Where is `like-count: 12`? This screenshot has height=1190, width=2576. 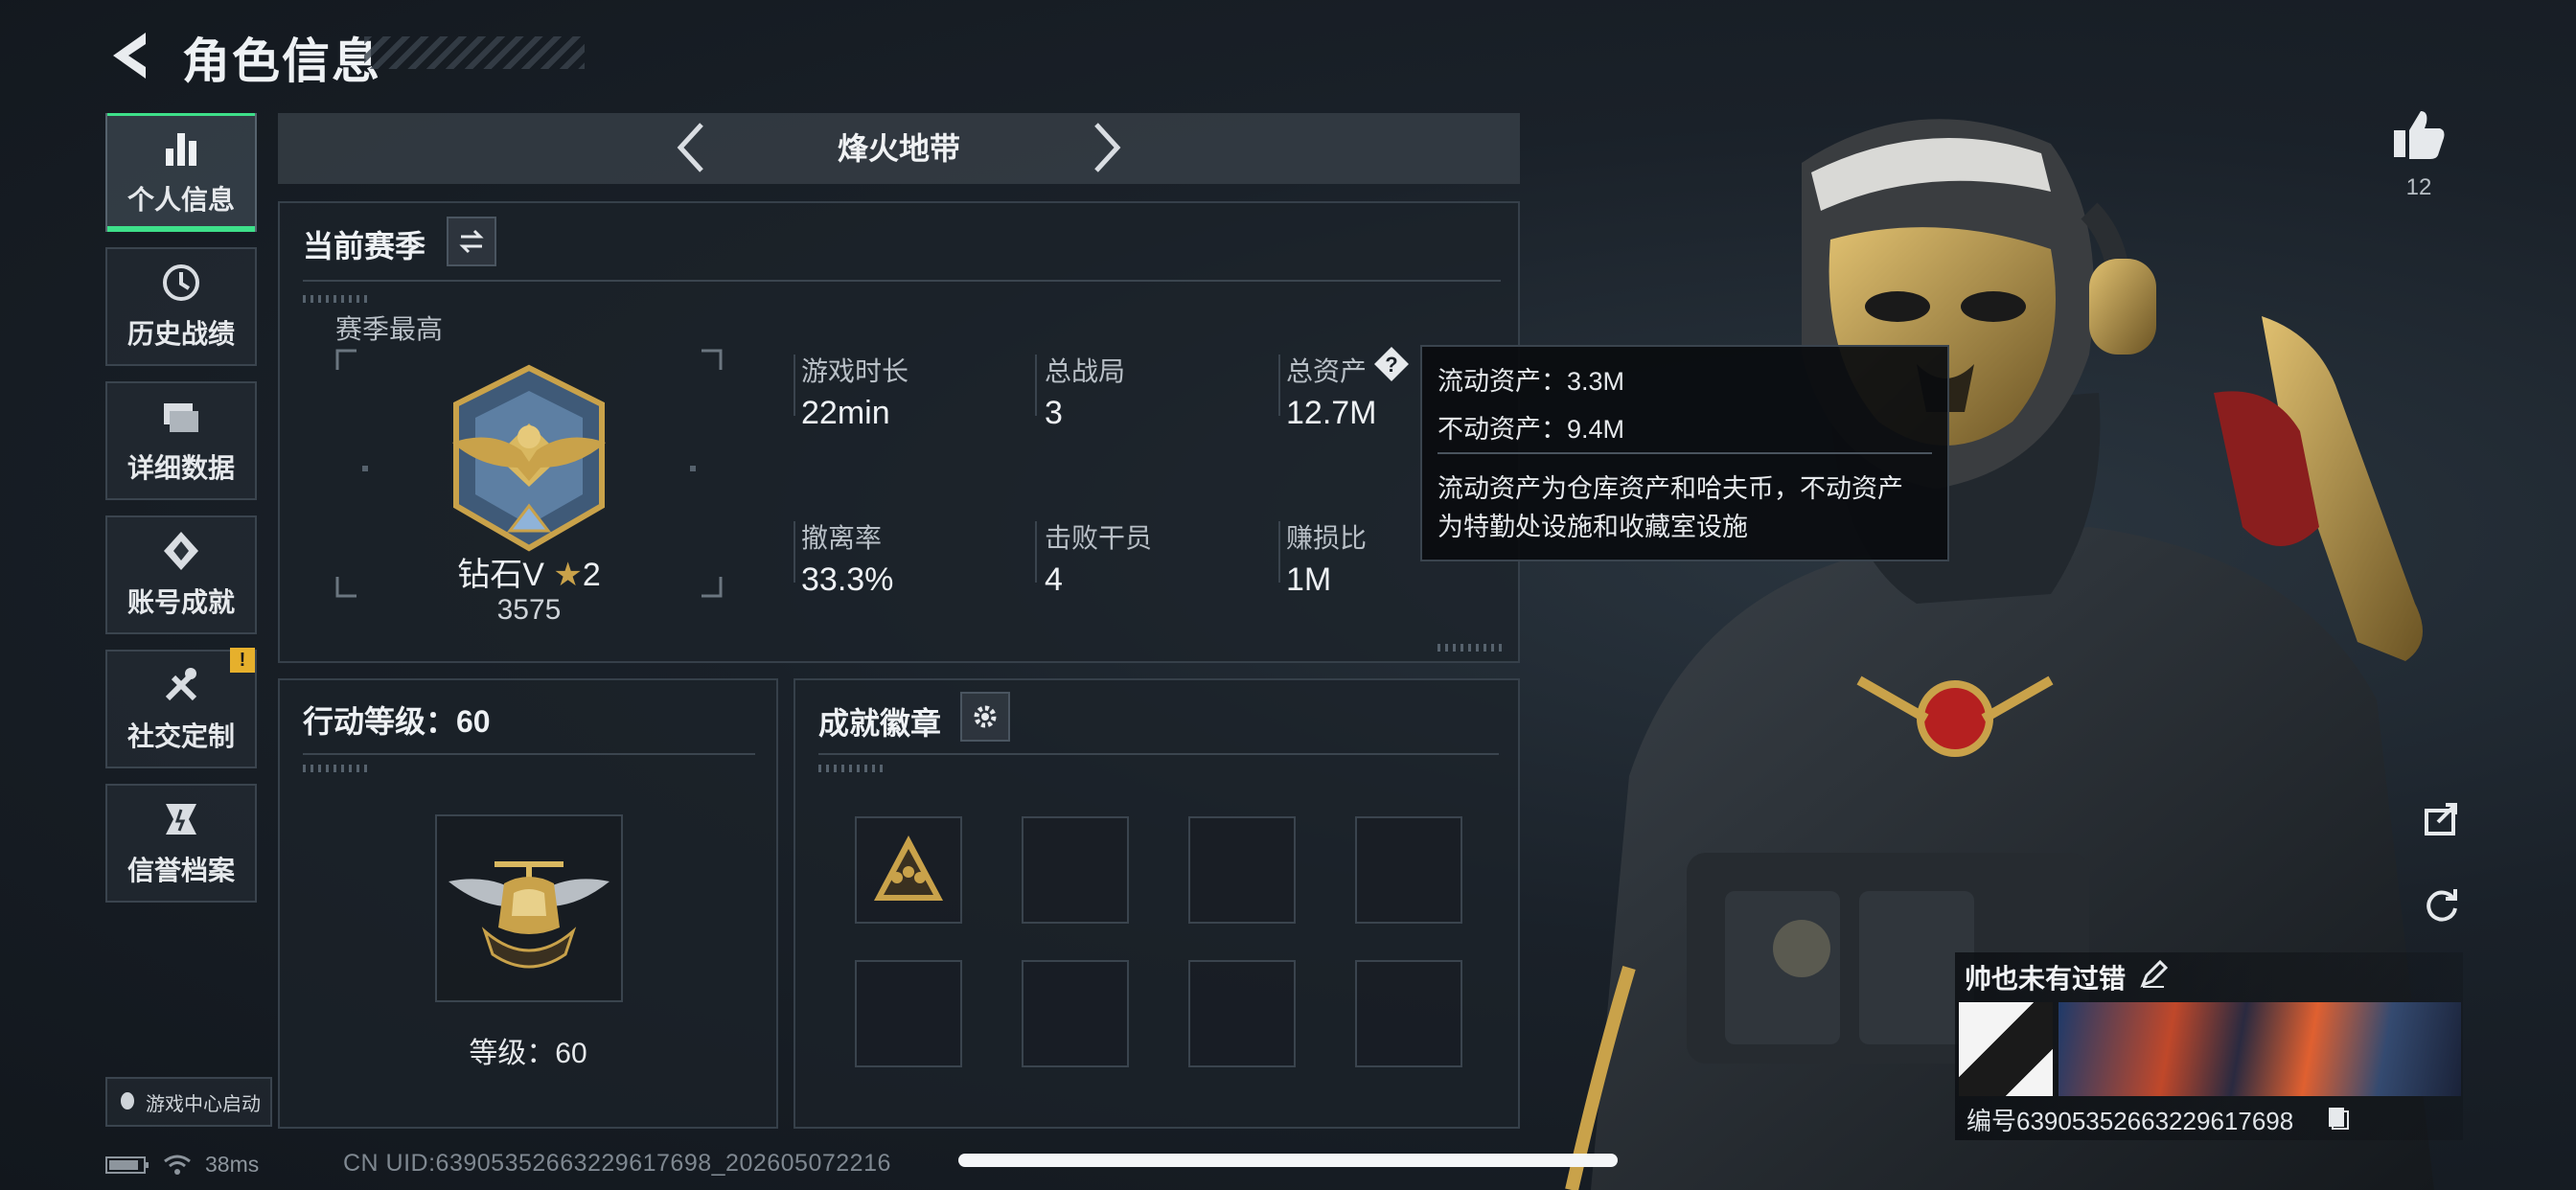 like-count: 12 is located at coordinates (2418, 187).